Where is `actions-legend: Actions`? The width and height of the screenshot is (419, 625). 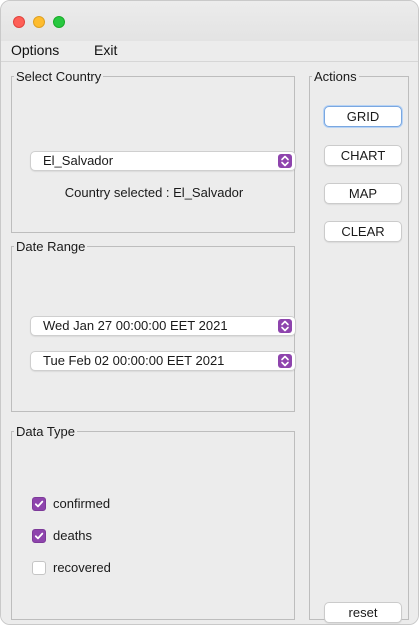
actions-legend: Actions is located at coordinates (335, 76).